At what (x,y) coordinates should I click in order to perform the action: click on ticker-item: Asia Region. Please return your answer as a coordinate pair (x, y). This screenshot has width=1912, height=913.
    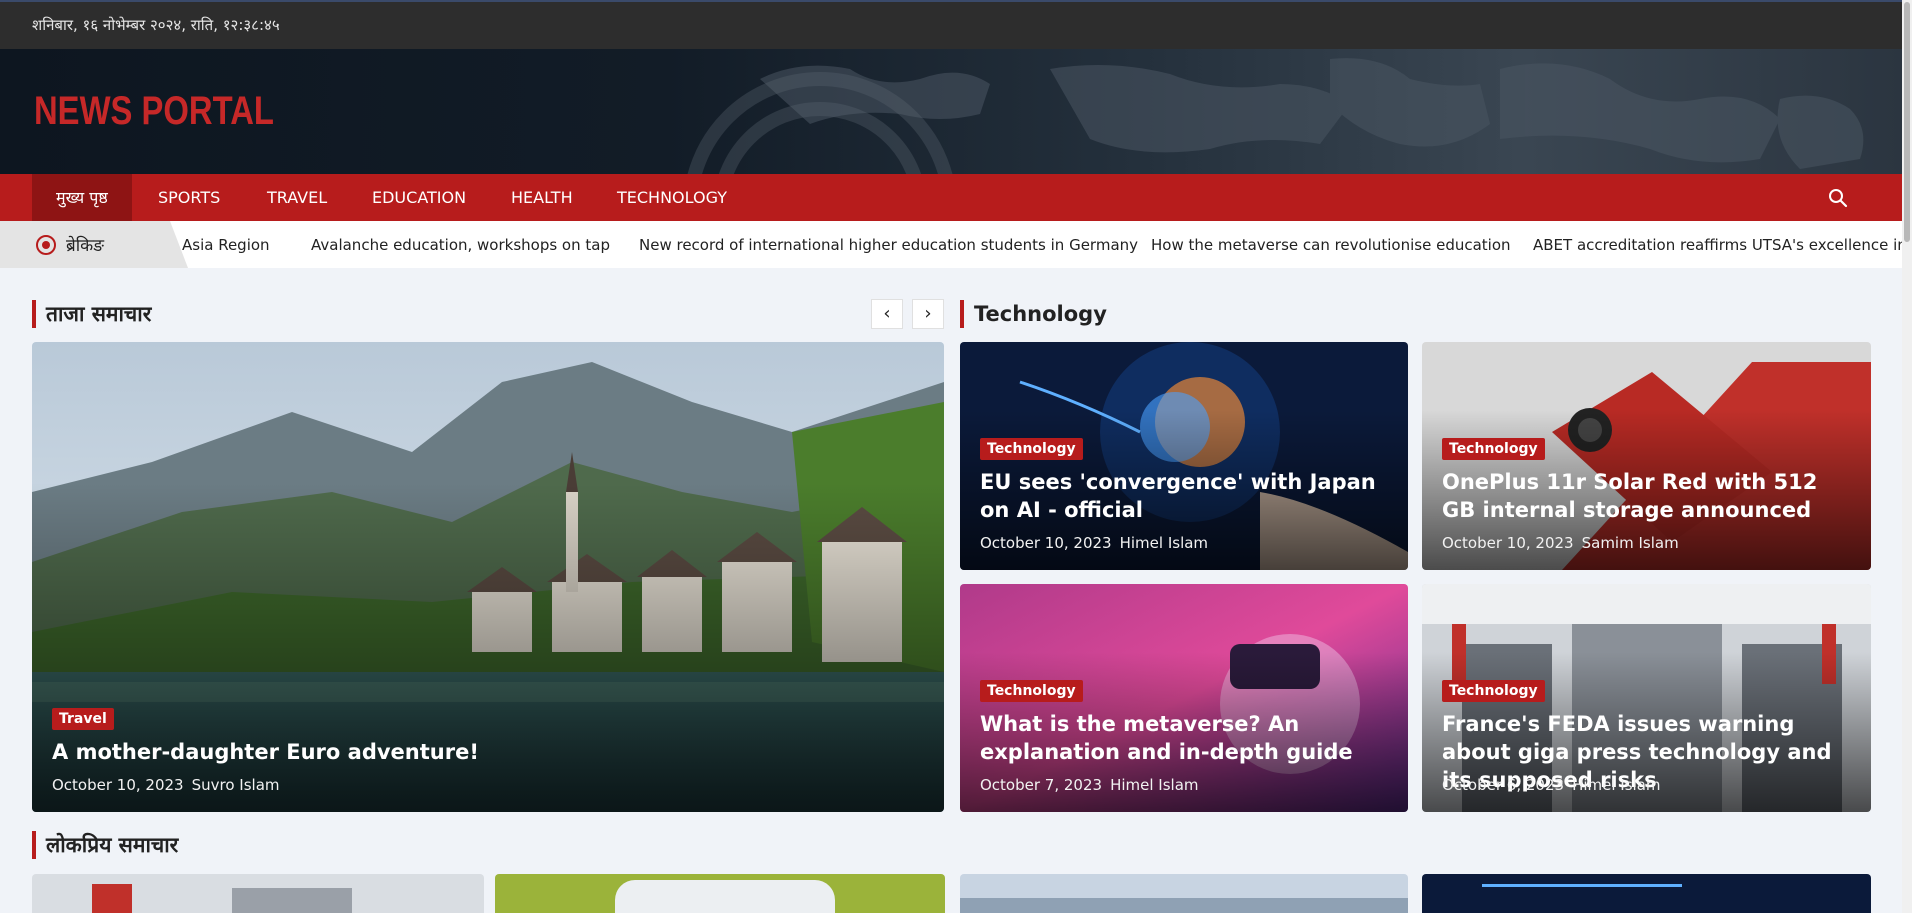
    Looking at the image, I should click on (226, 245).